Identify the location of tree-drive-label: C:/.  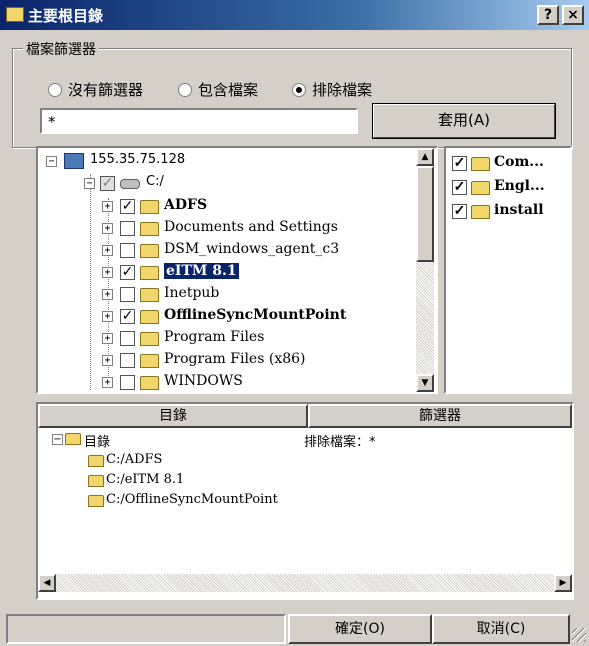
(155, 181).